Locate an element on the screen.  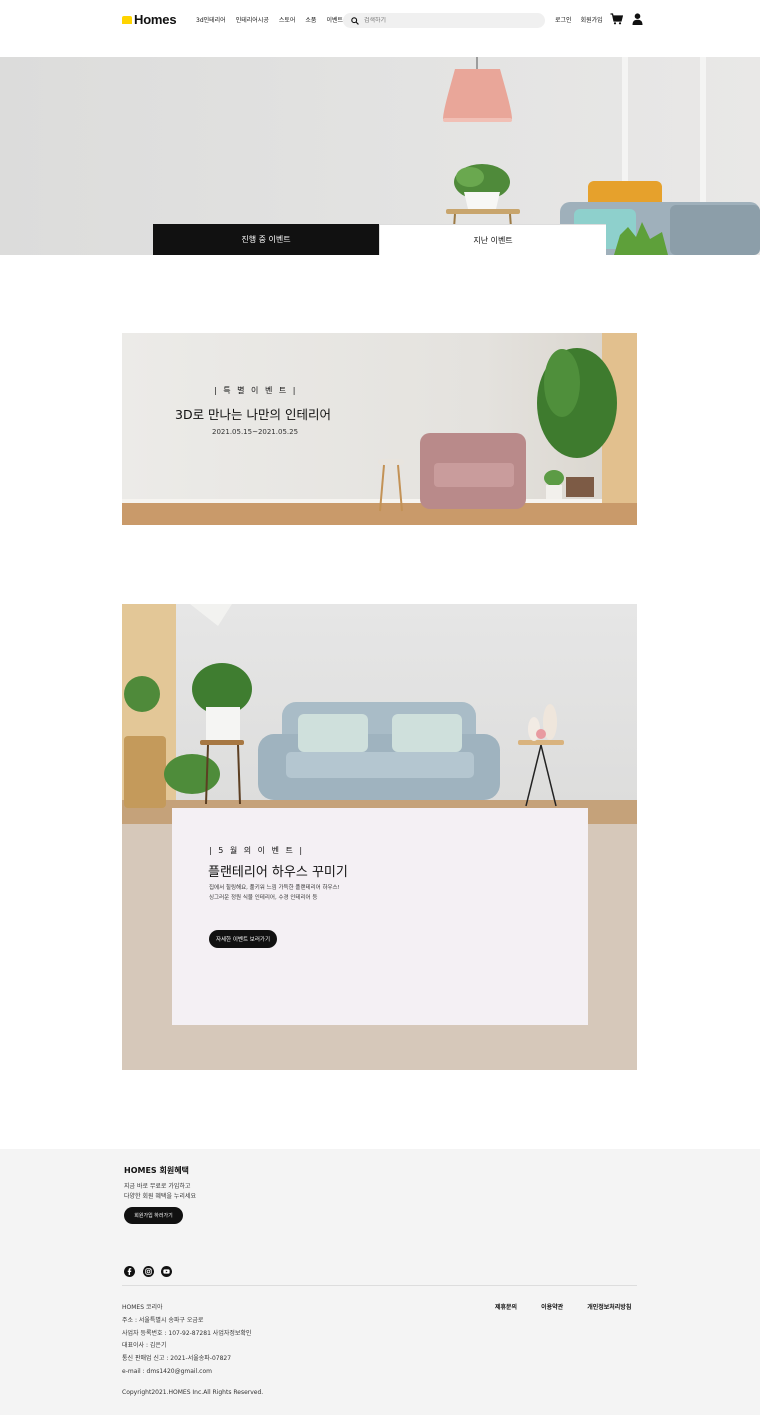
company-name: HOMES 코리아 is located at coordinates (142, 1307).